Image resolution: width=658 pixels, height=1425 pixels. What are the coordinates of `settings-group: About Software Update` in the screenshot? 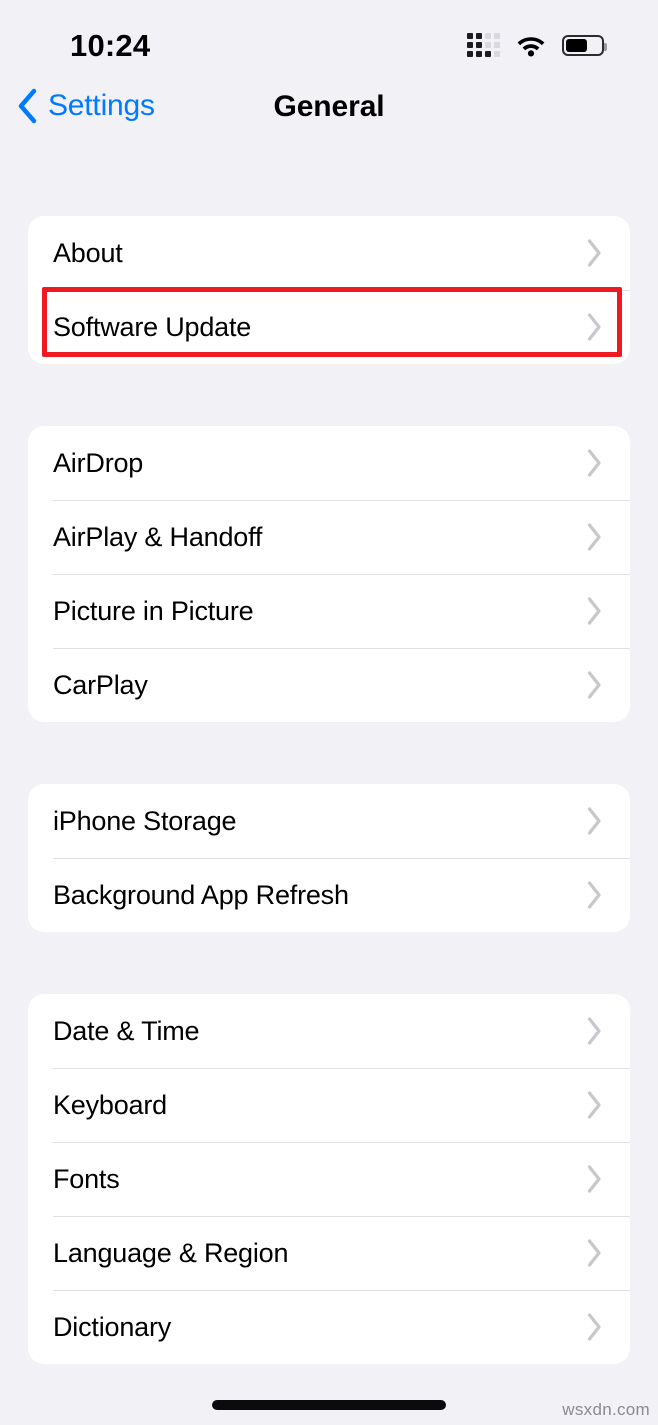 It's located at (329, 290).